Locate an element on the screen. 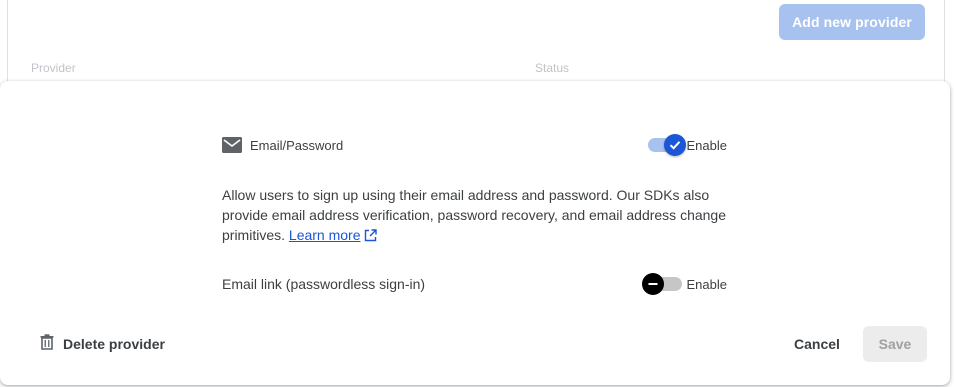 The width and height of the screenshot is (954, 387). mail-icon is located at coordinates (233, 145).